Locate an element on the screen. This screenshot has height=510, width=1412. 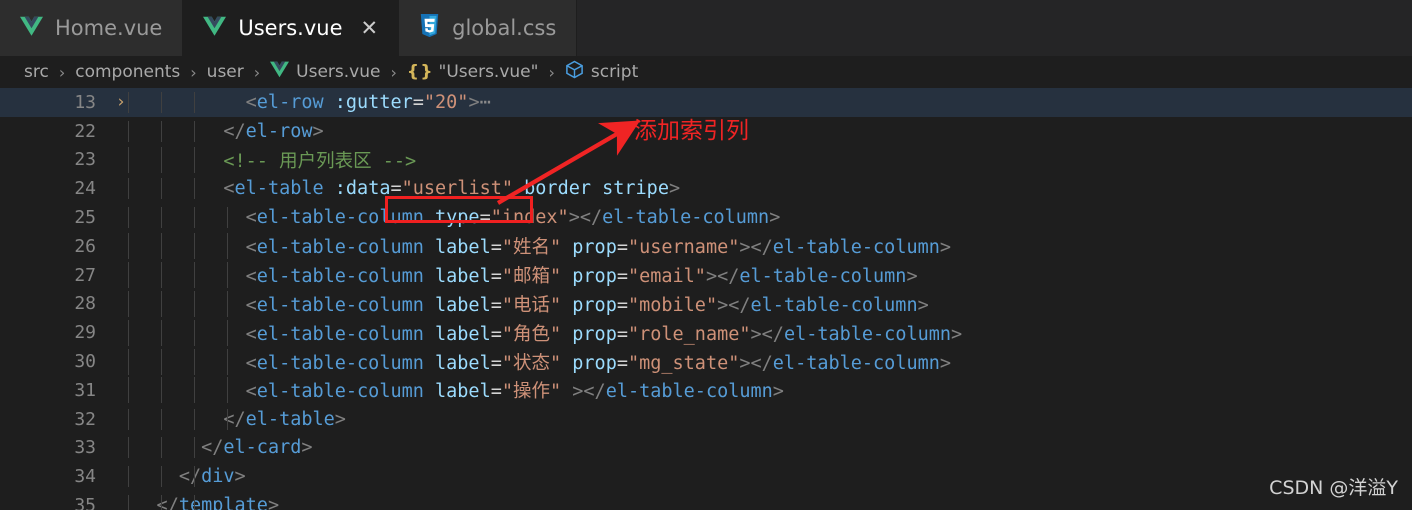
line-number-gutter: 32 is located at coordinates (52, 419).